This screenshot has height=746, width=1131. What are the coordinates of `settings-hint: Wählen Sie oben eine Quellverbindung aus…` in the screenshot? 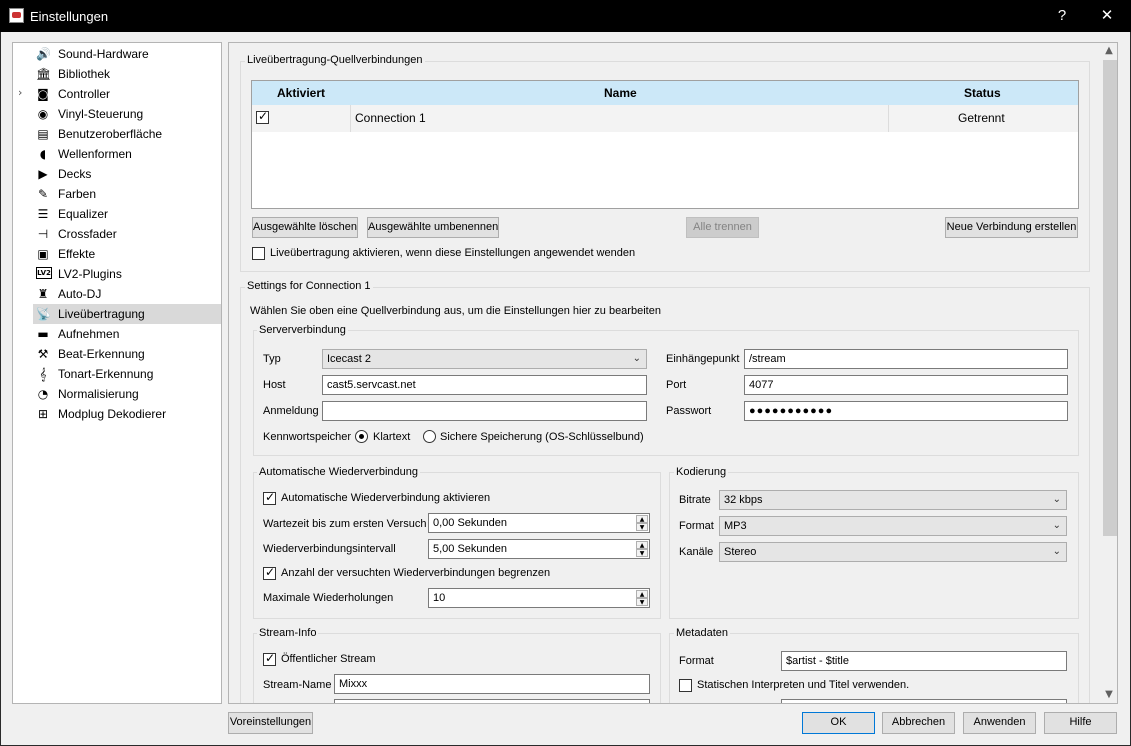 It's located at (455, 311).